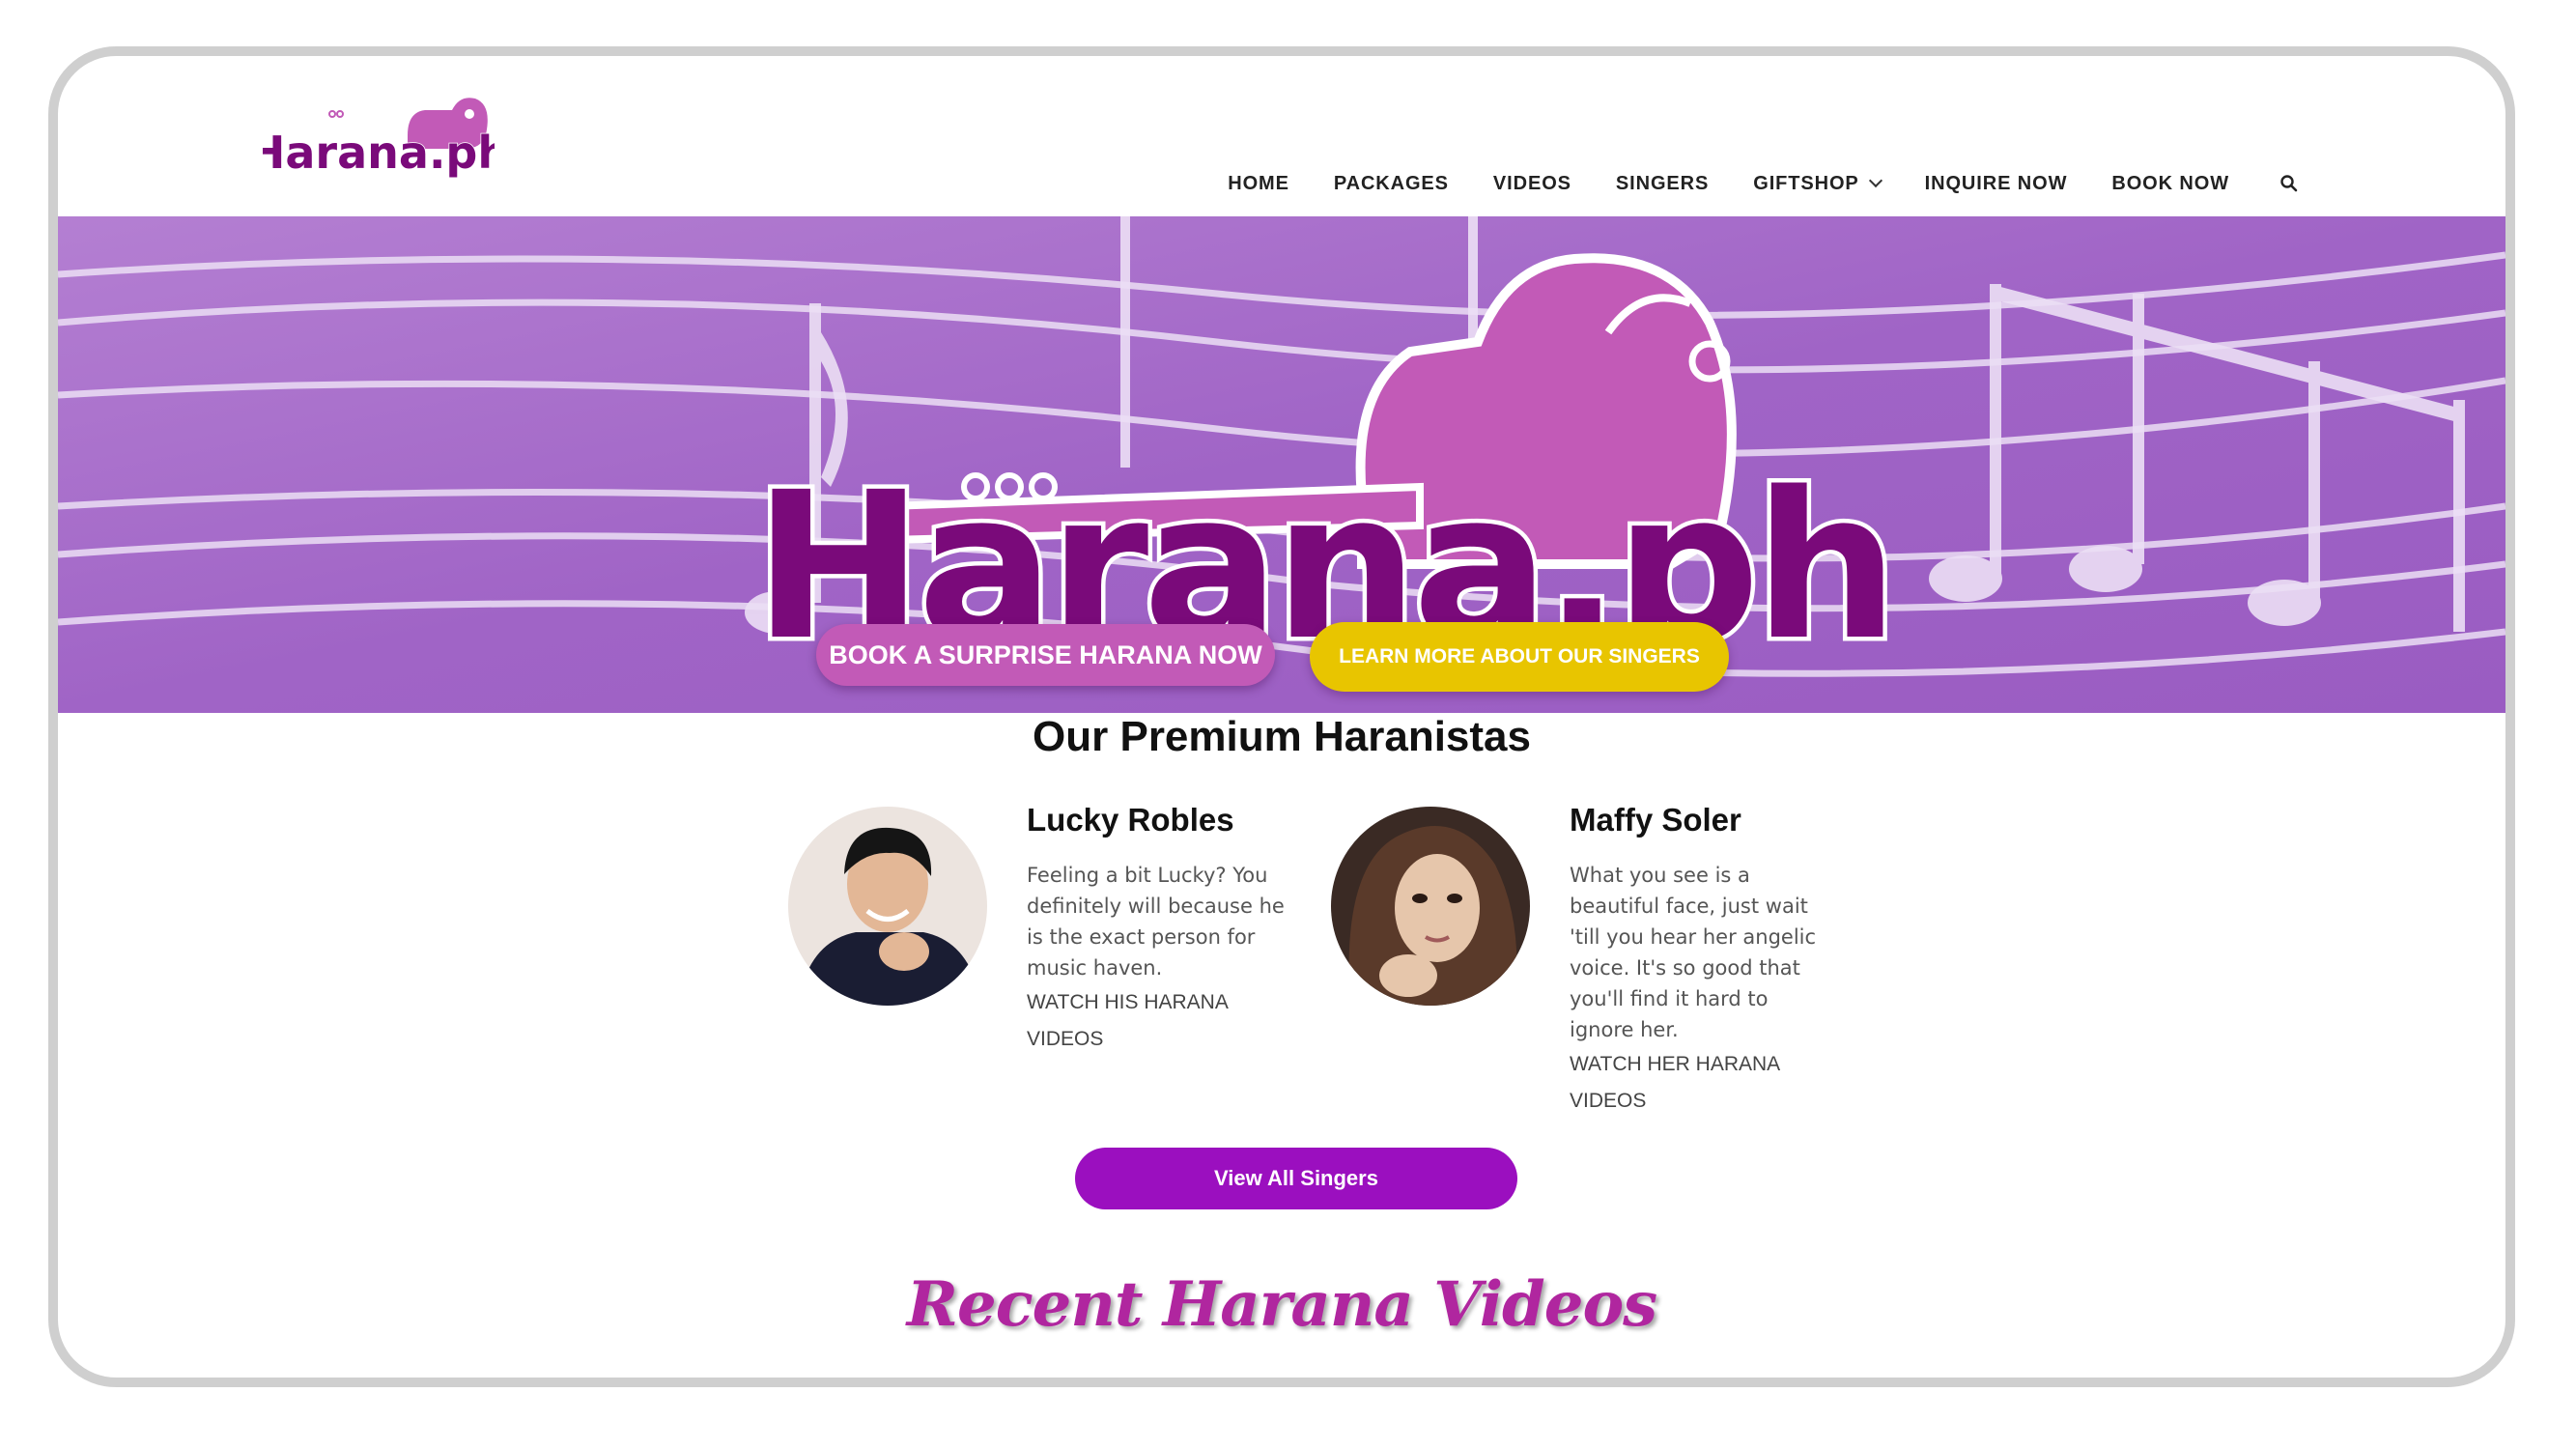 This screenshot has height=1449, width=2576. I want to click on singer-name-lucky-robles: Lucky Robles, so click(1130, 820).